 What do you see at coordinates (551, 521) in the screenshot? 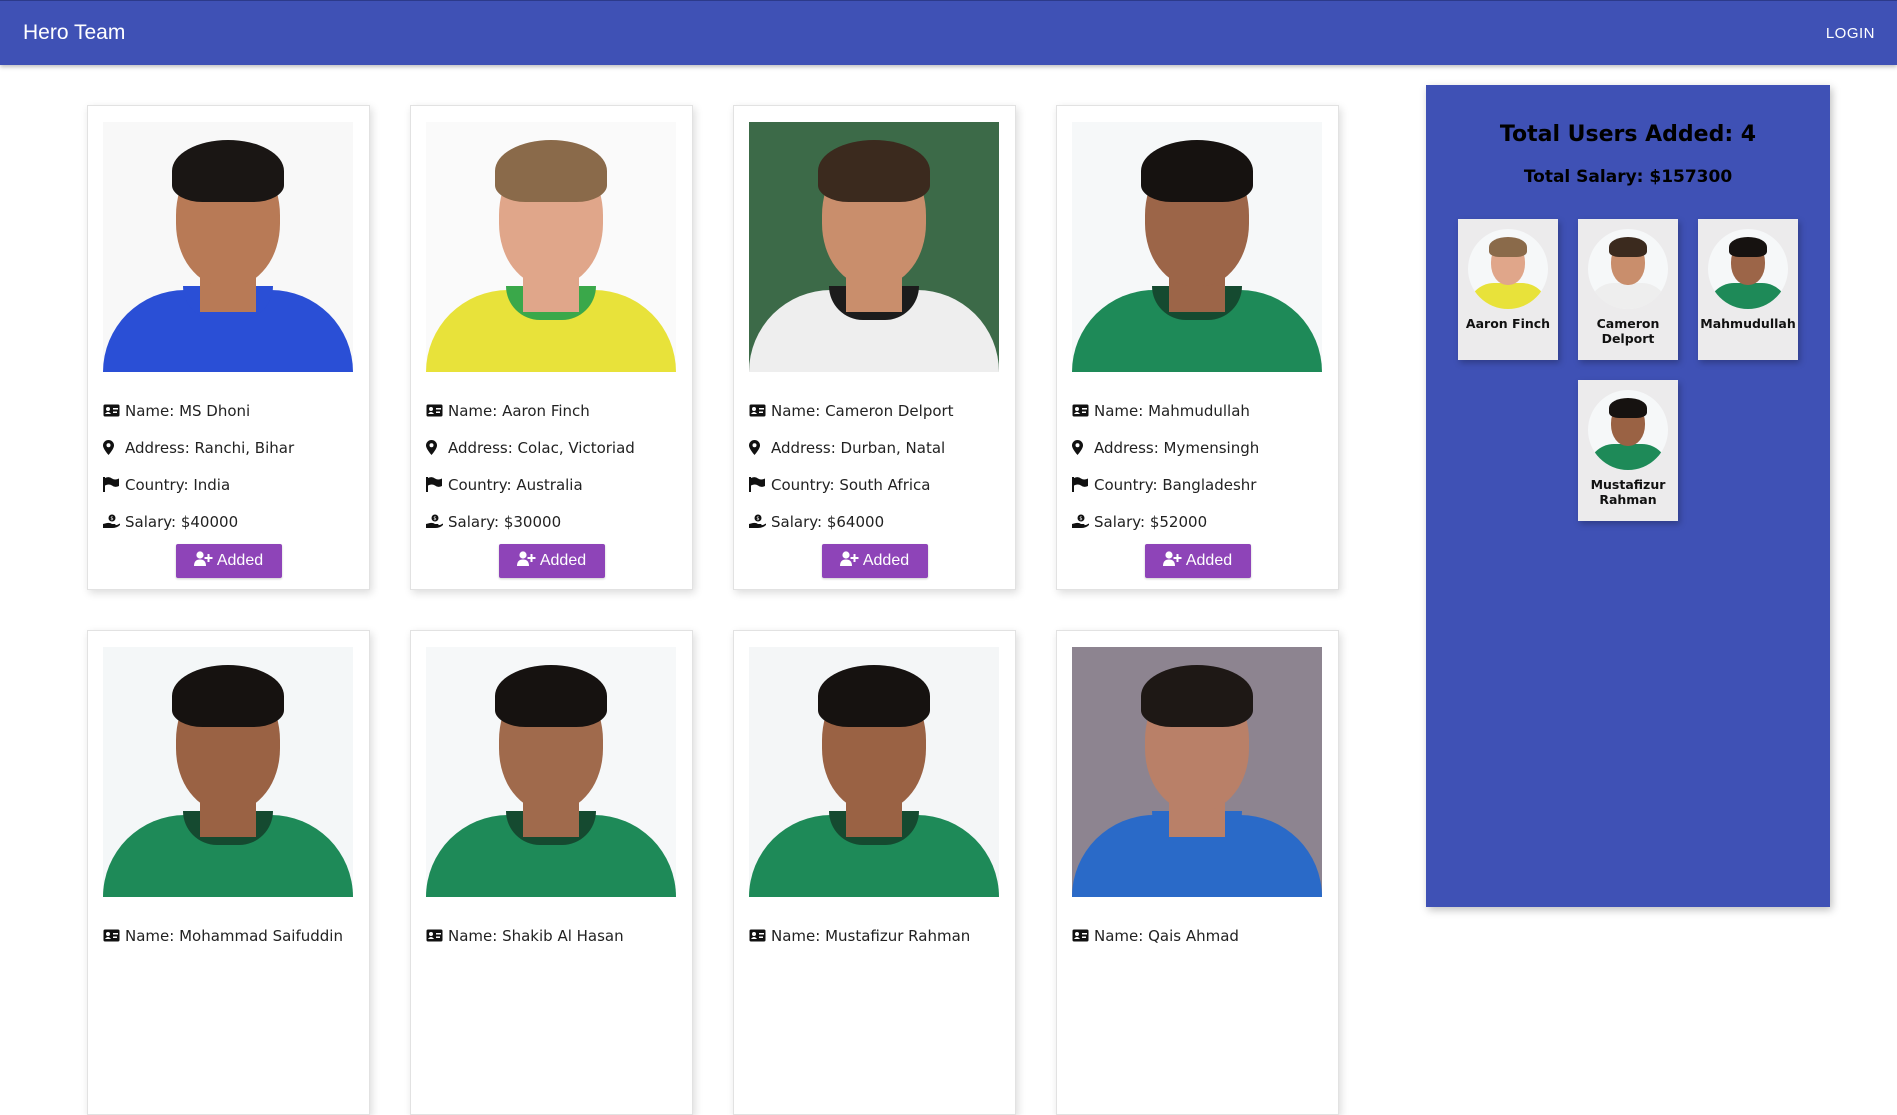
I see `player-salary-row: $ Salary: $30000` at bounding box center [551, 521].